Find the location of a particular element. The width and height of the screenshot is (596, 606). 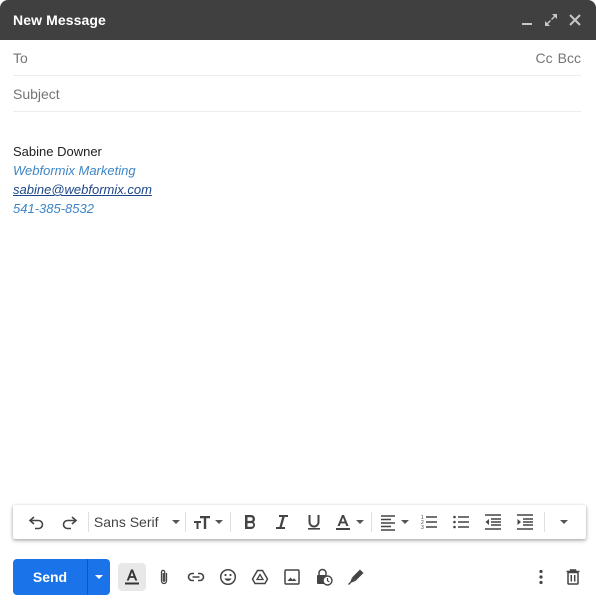

cc-bcc-links: Cc Bcc is located at coordinates (558, 58).